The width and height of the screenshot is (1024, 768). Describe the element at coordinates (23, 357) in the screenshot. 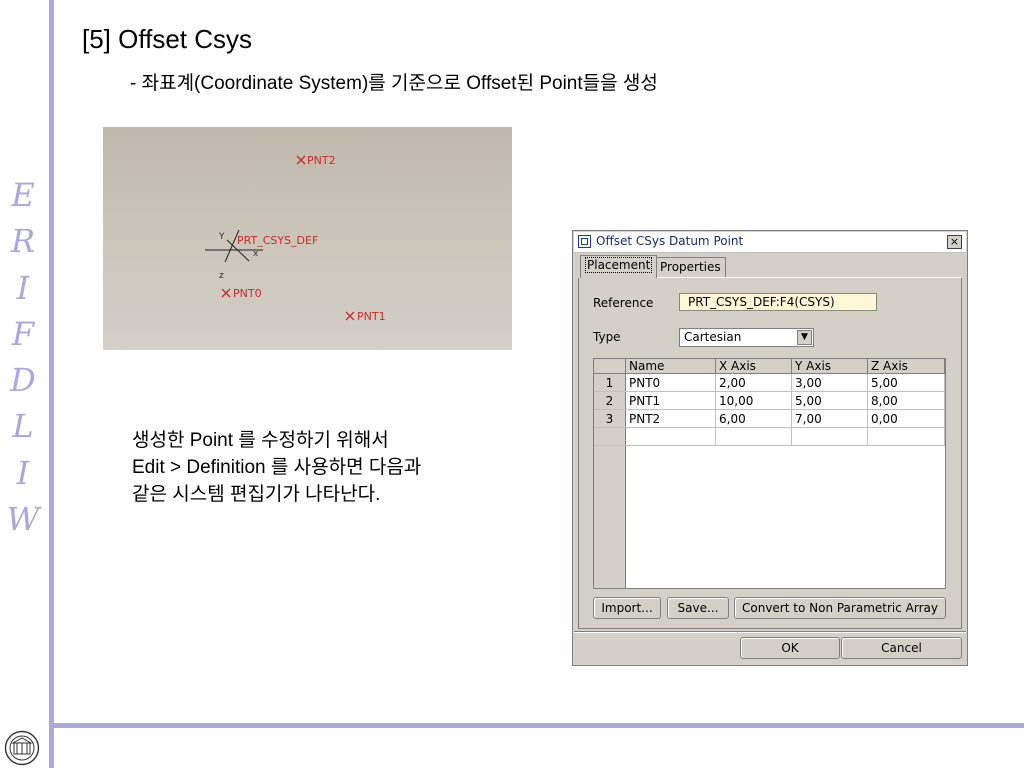

I see `side-logo-wildfire: E R I F D L I W` at that location.